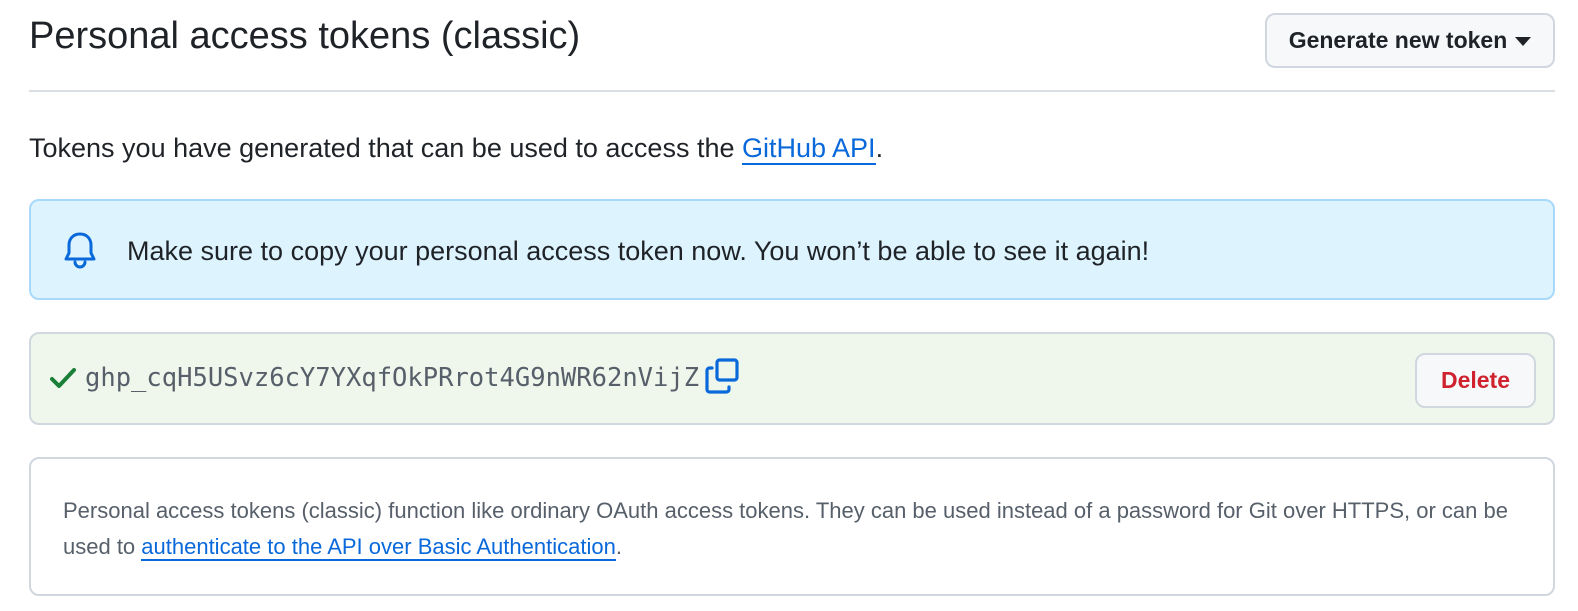 This screenshot has width=1578, height=611. I want to click on caret-down-icon, so click(1523, 41).